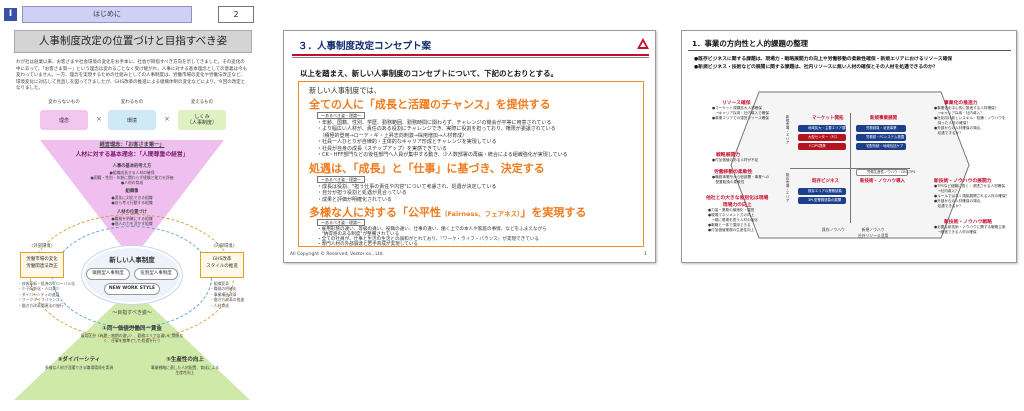 Image resolution: width=1024 pixels, height=411 pixels. Describe the element at coordinates (961, 103) in the screenshot. I see `right-top-heading: 事業化の推進力` at that location.